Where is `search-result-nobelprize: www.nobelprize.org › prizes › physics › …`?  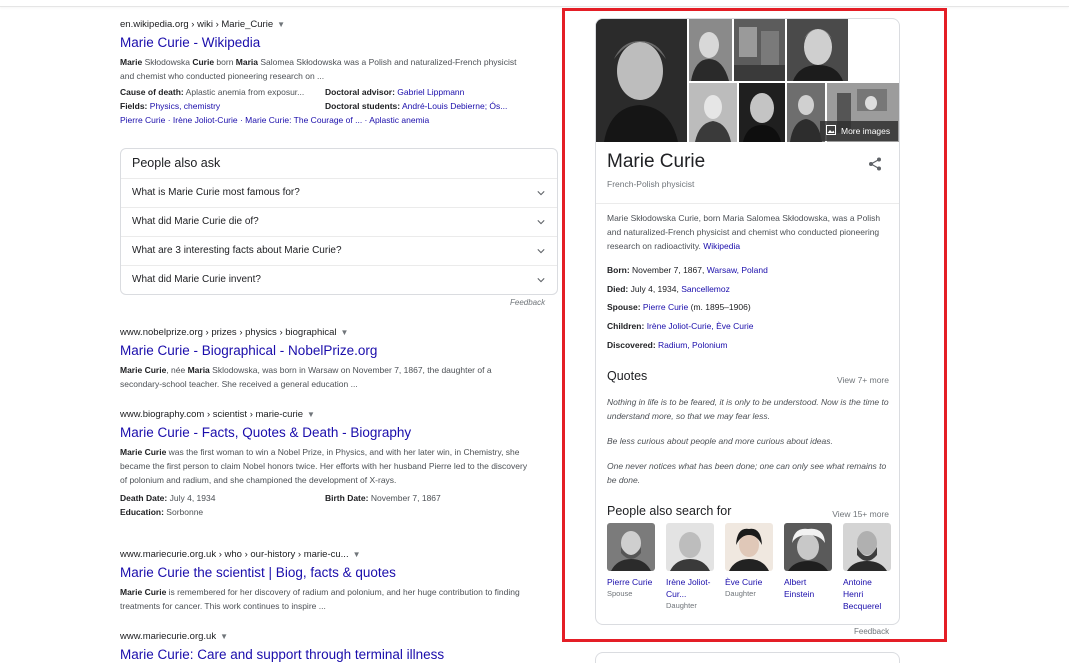 search-result-nobelprize: www.nobelprize.org › prizes › physics › … is located at coordinates (325, 358).